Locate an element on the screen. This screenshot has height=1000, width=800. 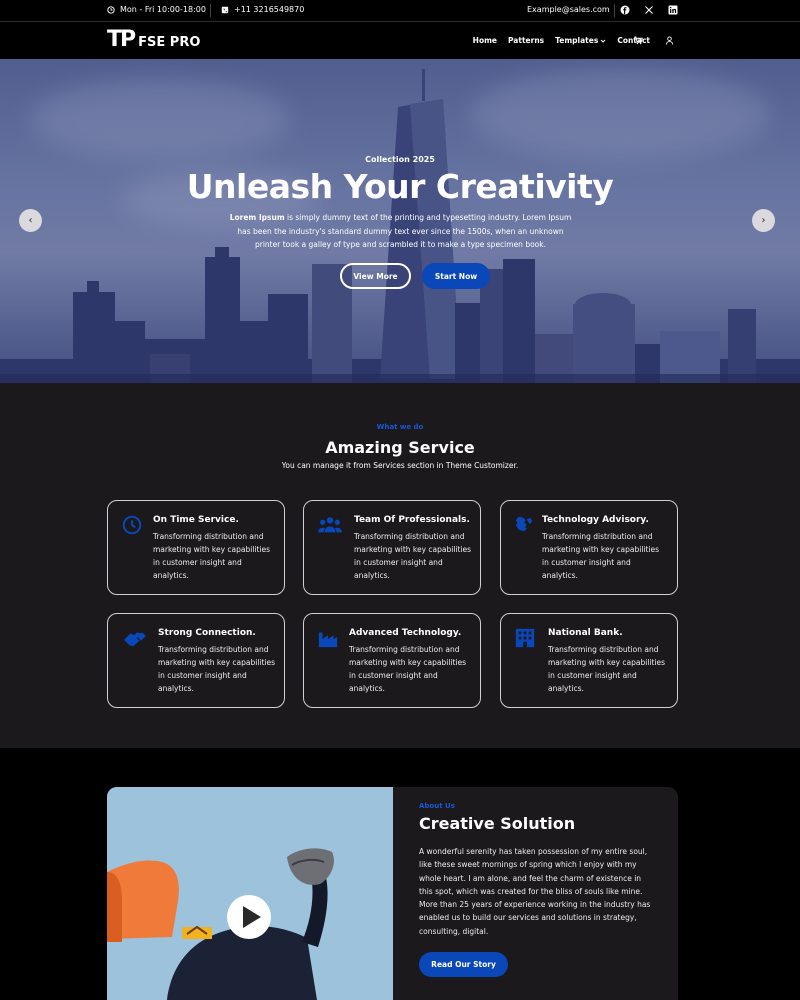
nav-templates-label: Templates is located at coordinates (577, 40).